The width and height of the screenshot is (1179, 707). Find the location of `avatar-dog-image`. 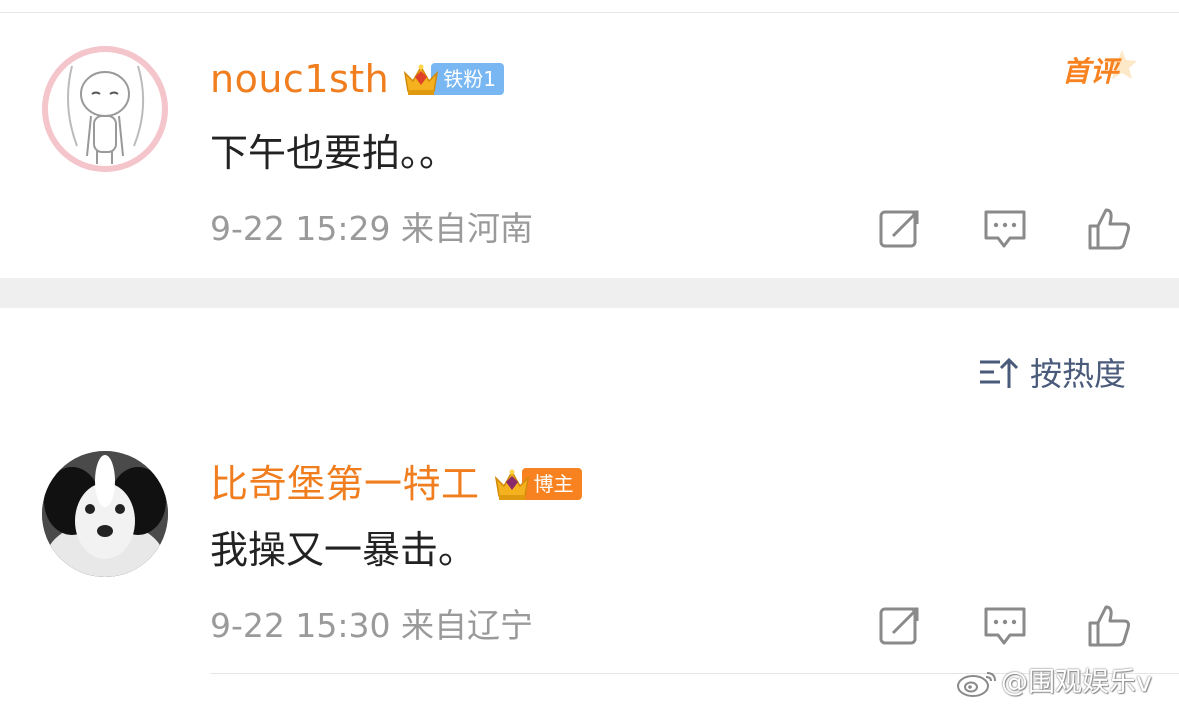

avatar-dog-image is located at coordinates (105, 514).